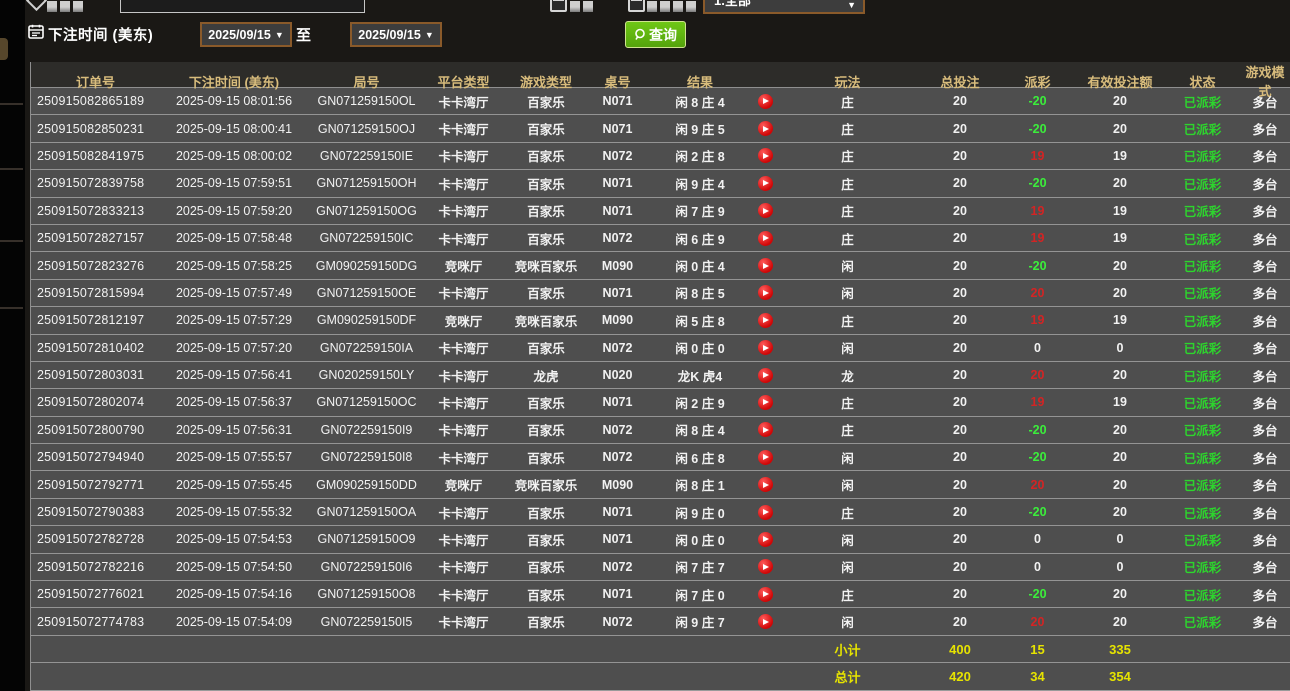 This screenshot has height=691, width=1290. I want to click on cell-play-type: 龙, so click(847, 376).